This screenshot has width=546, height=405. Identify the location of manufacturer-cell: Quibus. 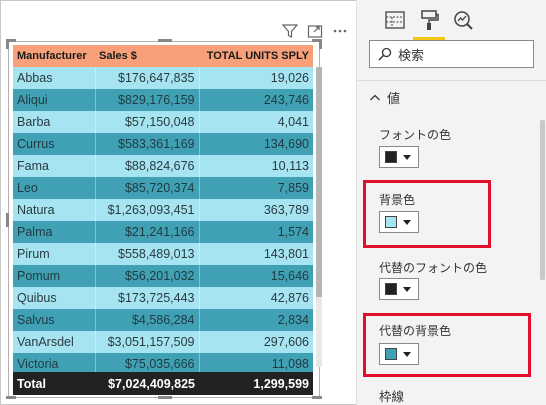
(54, 298).